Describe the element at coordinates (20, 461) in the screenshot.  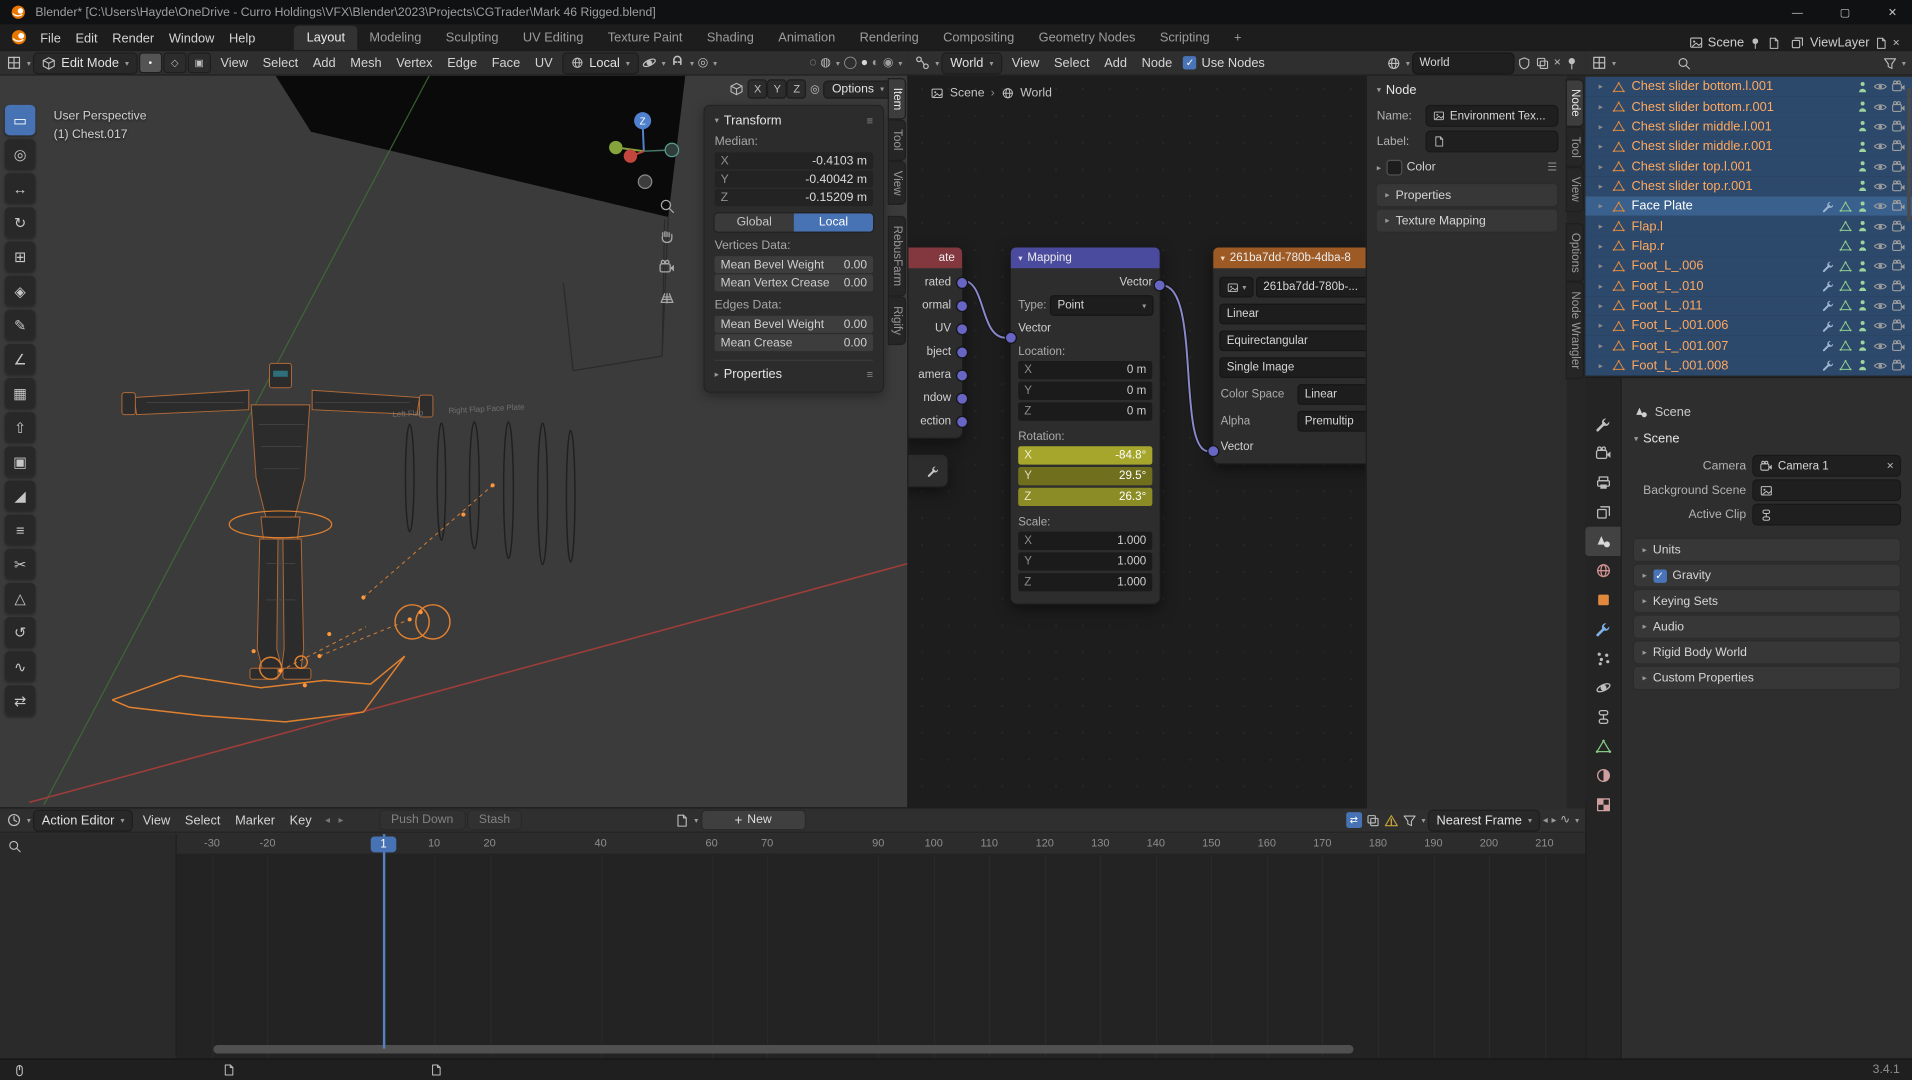
I see `tool-inset-faces: ▣` at that location.